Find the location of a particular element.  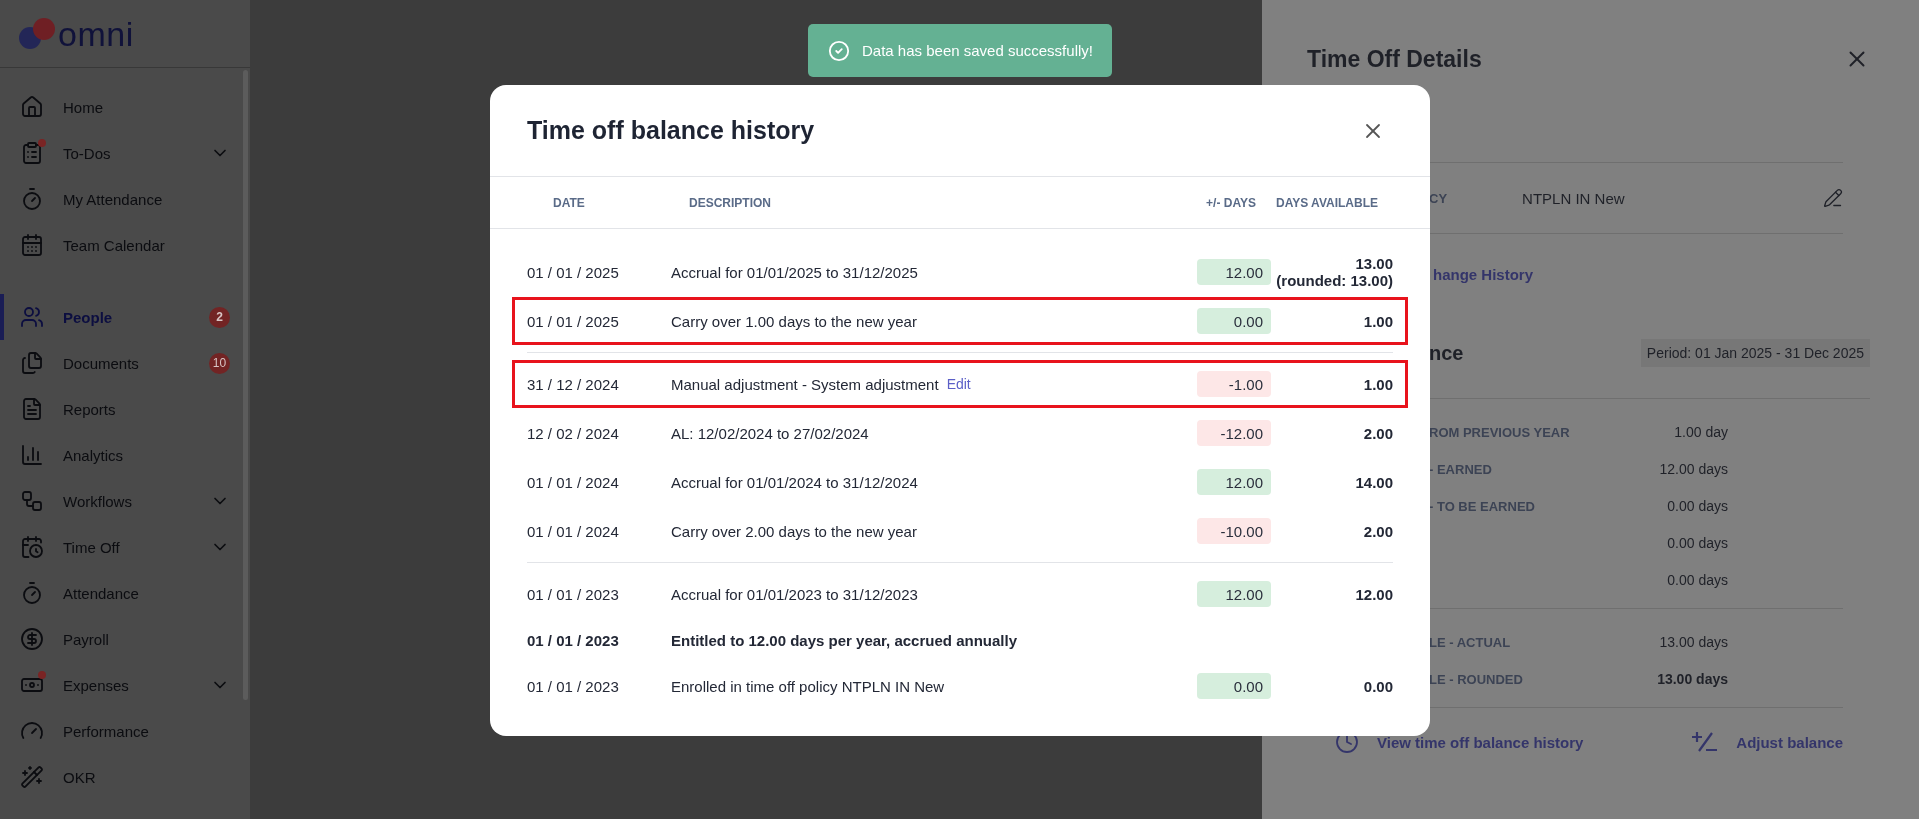

people-icon is located at coordinates (32, 317).